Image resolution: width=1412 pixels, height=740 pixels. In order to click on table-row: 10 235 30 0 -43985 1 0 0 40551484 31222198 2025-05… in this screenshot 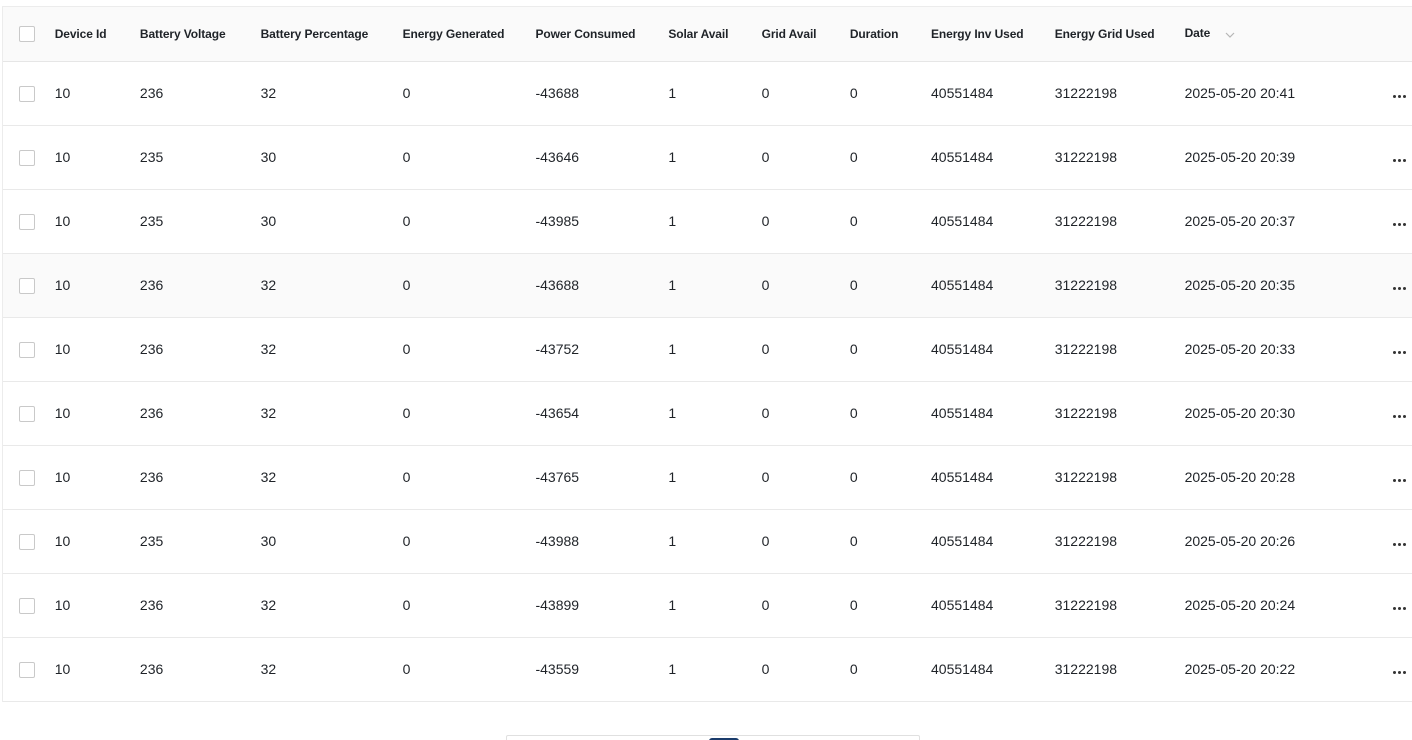, I will do `click(707, 221)`.